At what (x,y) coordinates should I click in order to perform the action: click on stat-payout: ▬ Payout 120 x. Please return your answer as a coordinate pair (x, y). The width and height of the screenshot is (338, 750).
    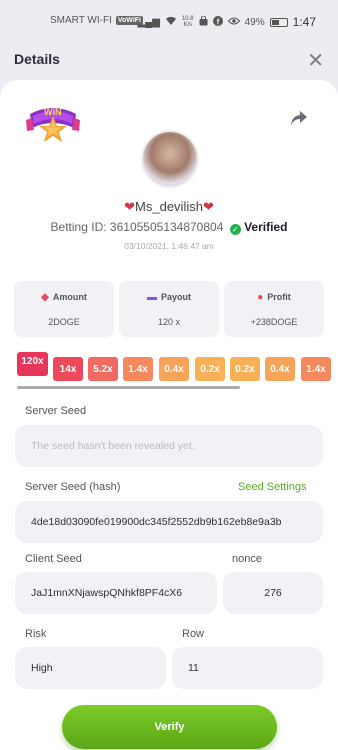
    Looking at the image, I should click on (169, 309).